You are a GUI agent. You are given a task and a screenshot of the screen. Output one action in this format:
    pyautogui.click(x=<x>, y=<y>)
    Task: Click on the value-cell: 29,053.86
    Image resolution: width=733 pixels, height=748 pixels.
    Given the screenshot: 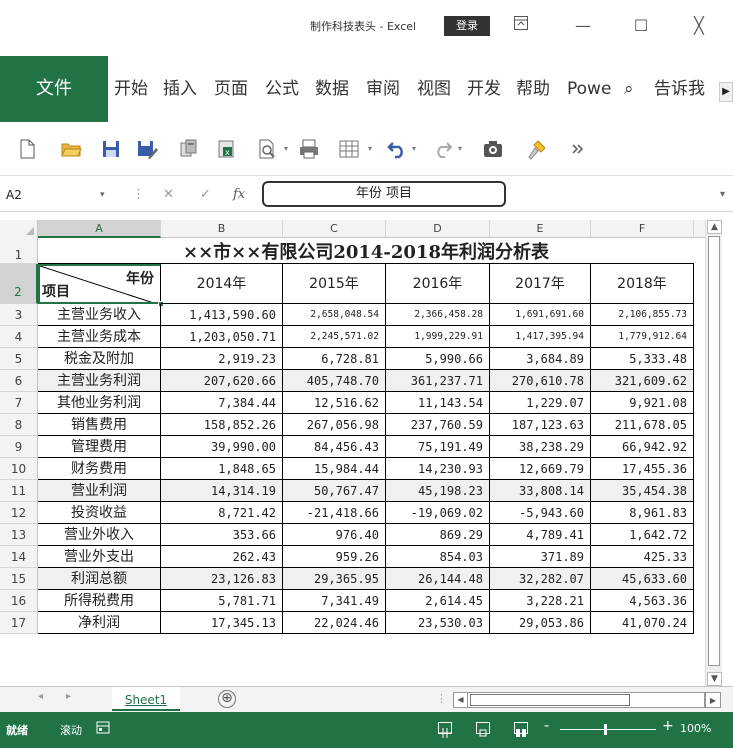 What is the action you would take?
    pyautogui.click(x=540, y=623)
    